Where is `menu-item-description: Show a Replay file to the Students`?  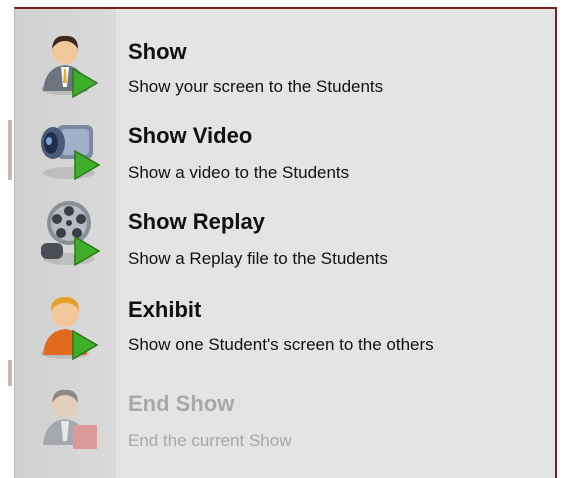
menu-item-description: Show a Replay file to the Students is located at coordinates (258, 258).